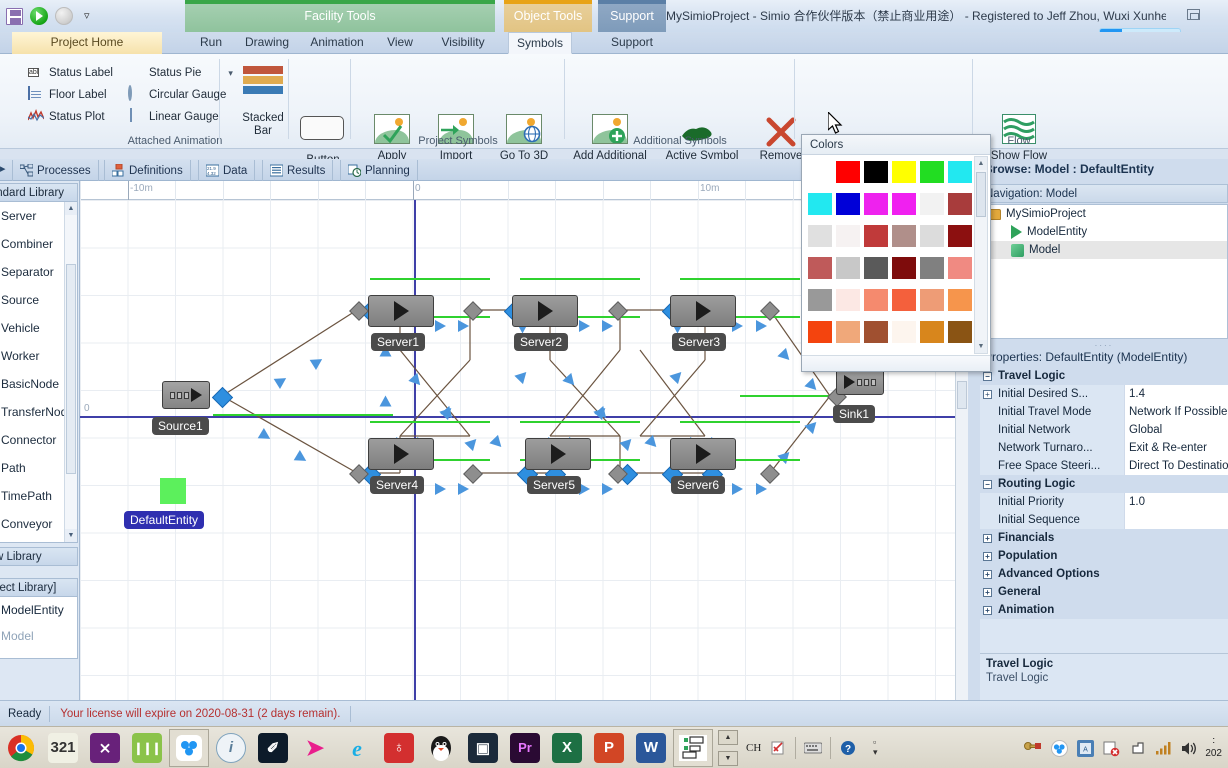  I want to click on contextual-tab-facility-tools: Facility Tools, so click(340, 16).